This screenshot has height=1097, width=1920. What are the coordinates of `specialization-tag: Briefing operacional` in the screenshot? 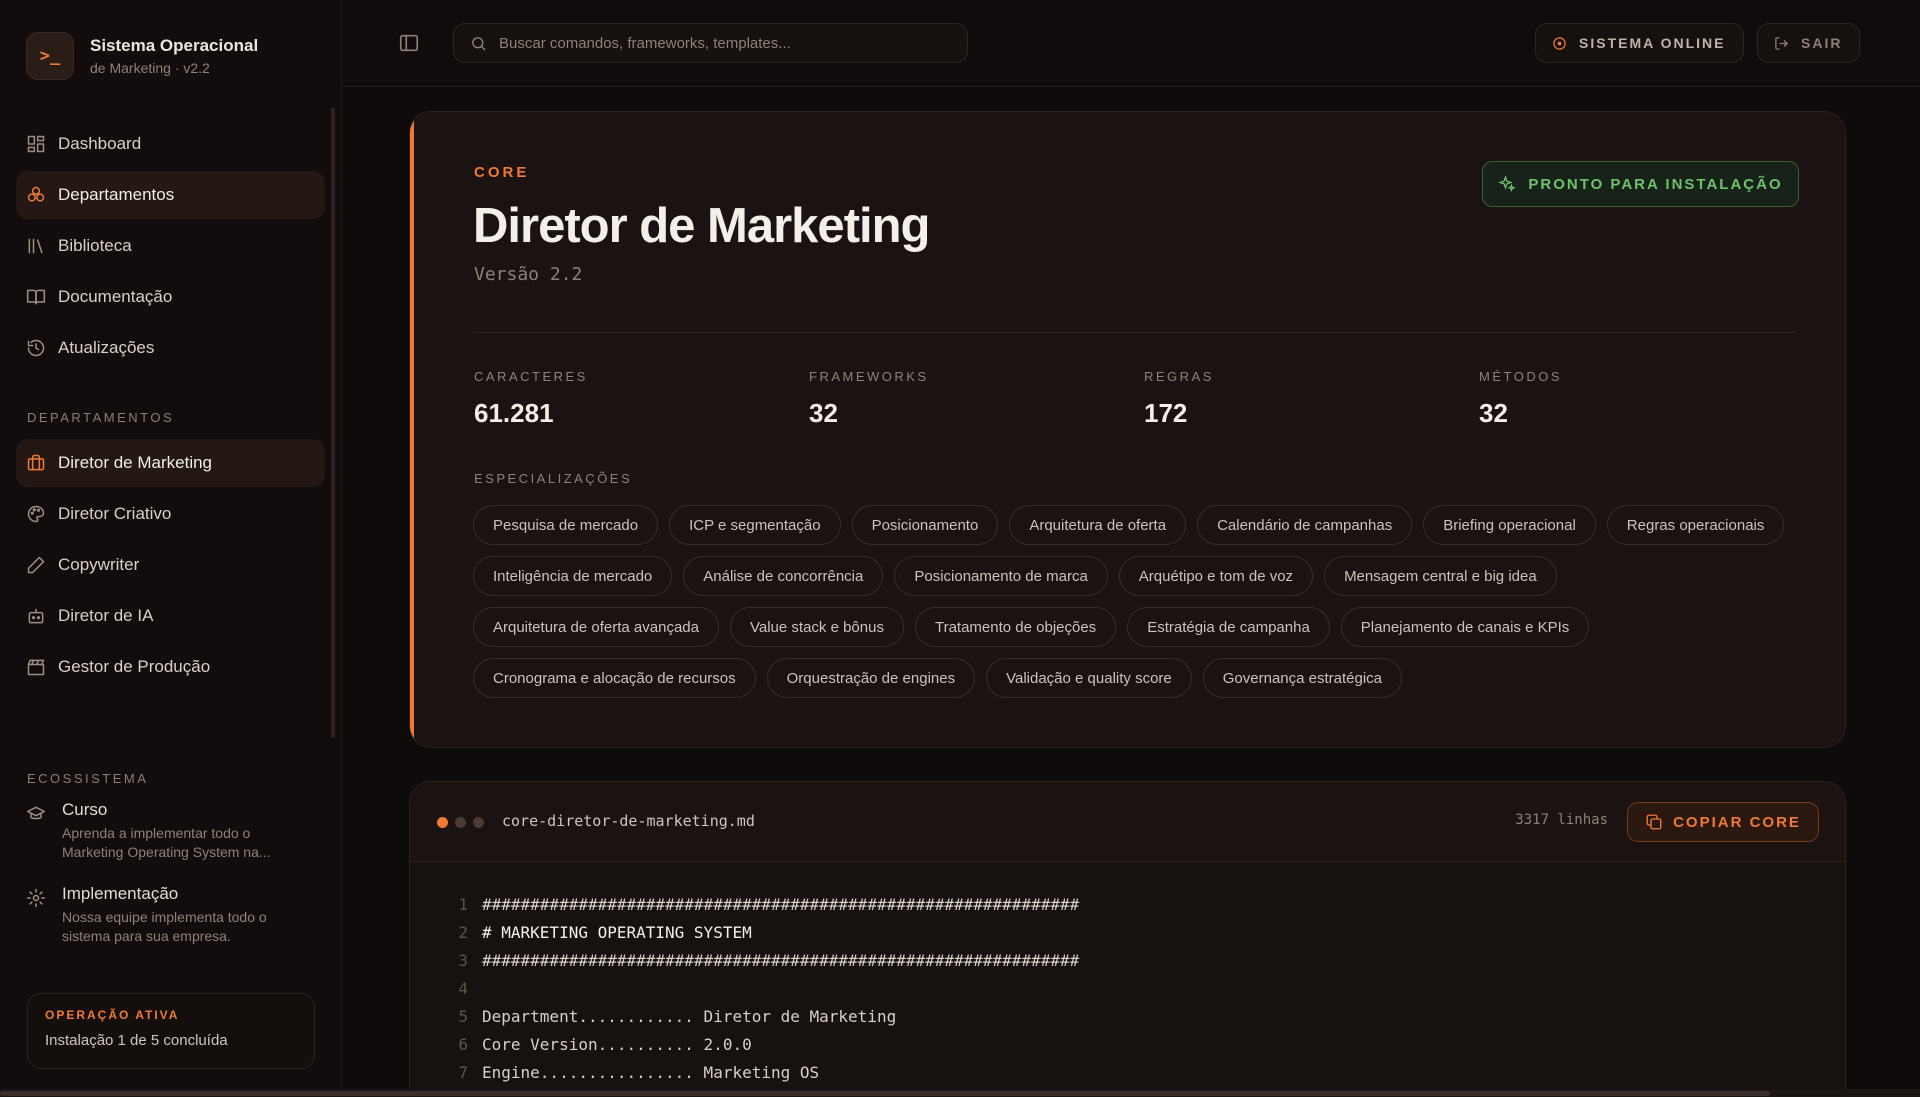 It's located at (1509, 525).